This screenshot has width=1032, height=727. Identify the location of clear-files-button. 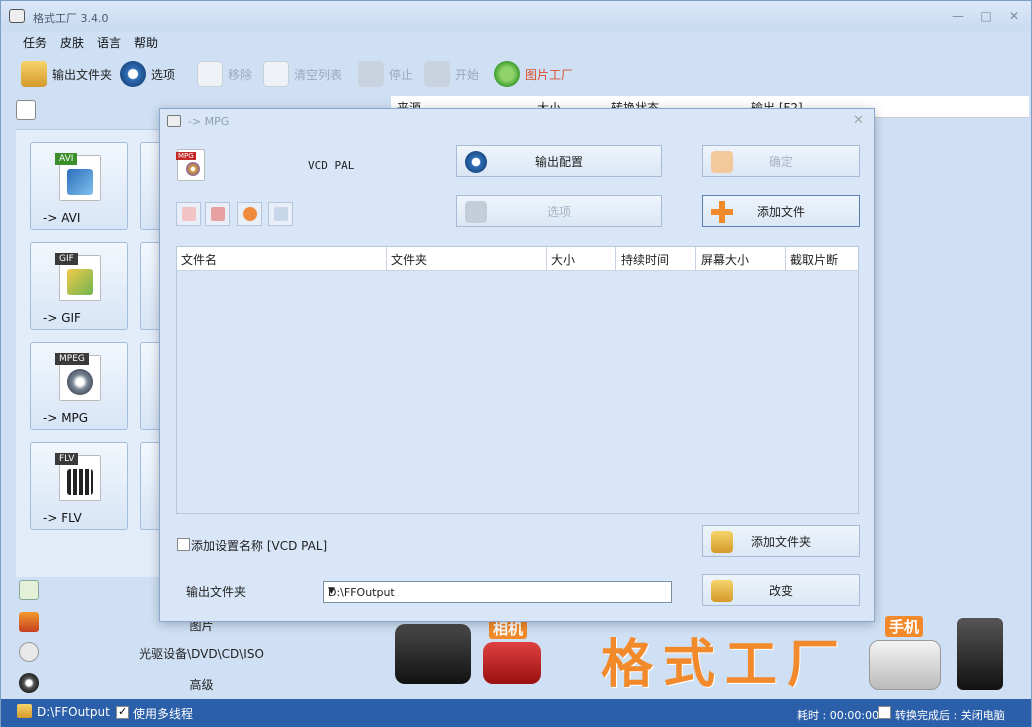
(217, 214).